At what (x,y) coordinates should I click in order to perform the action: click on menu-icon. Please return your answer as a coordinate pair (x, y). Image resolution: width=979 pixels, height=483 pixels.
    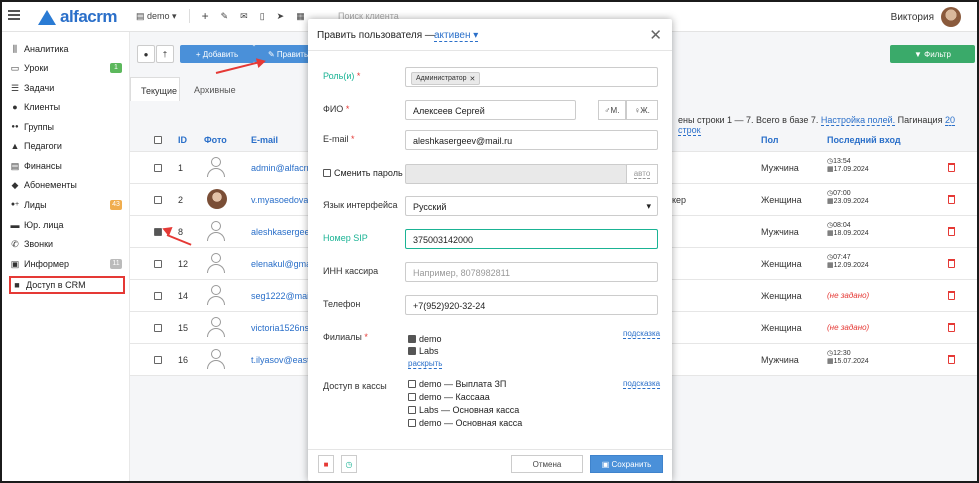
    Looking at the image, I should click on (14, 15).